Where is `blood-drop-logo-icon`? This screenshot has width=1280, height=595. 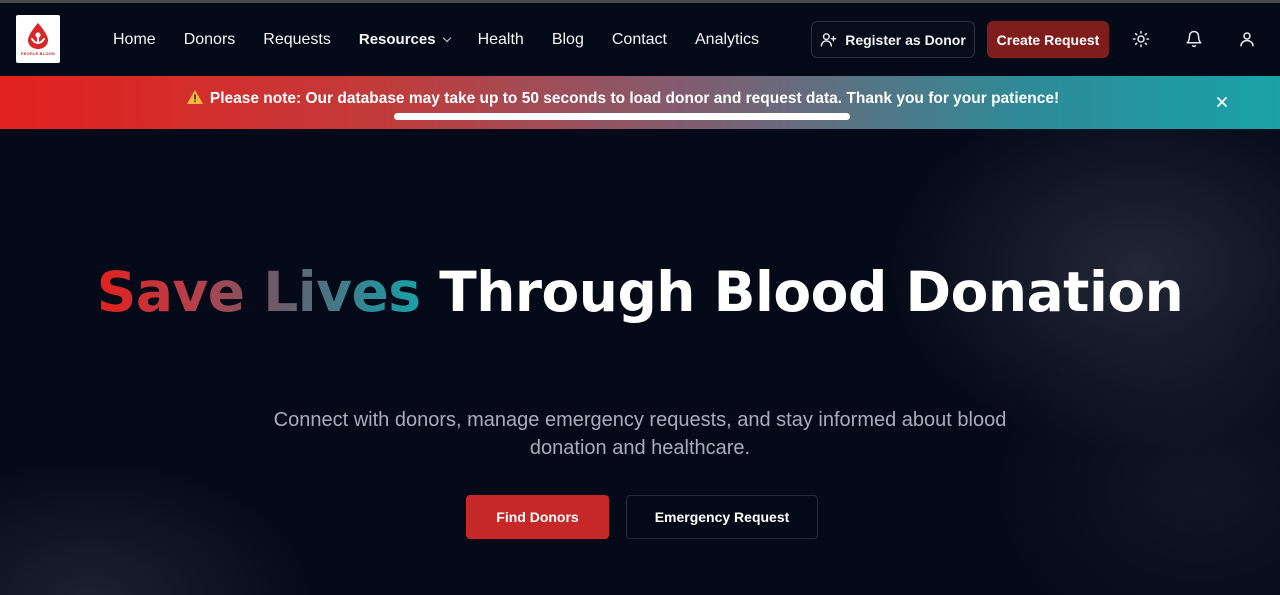
blood-drop-logo-icon is located at coordinates (38, 36).